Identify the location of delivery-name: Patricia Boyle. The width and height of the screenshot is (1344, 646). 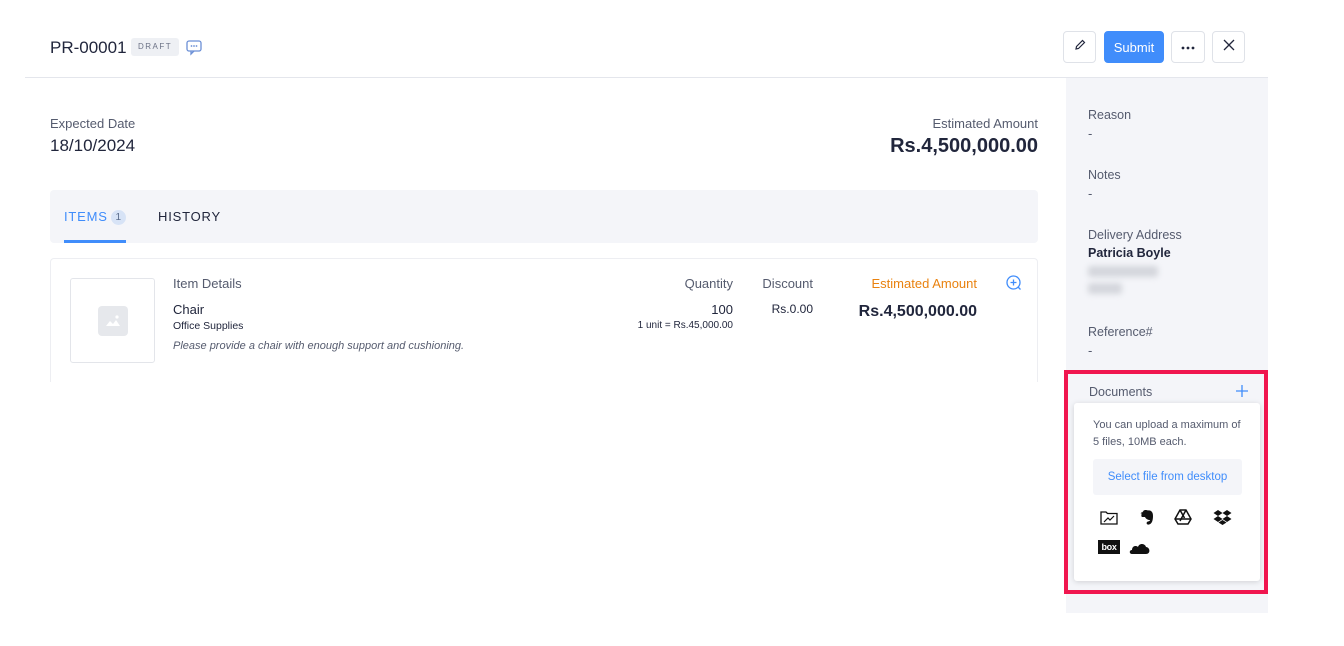
(1129, 253).